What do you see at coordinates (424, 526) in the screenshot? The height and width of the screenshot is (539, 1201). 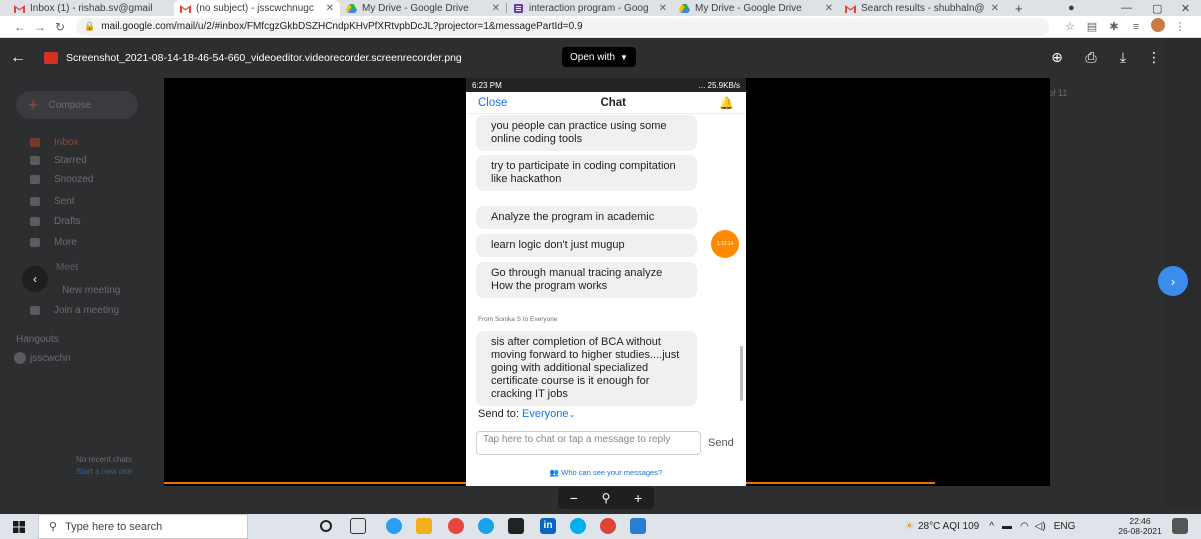 I see `file-explorer-icon` at bounding box center [424, 526].